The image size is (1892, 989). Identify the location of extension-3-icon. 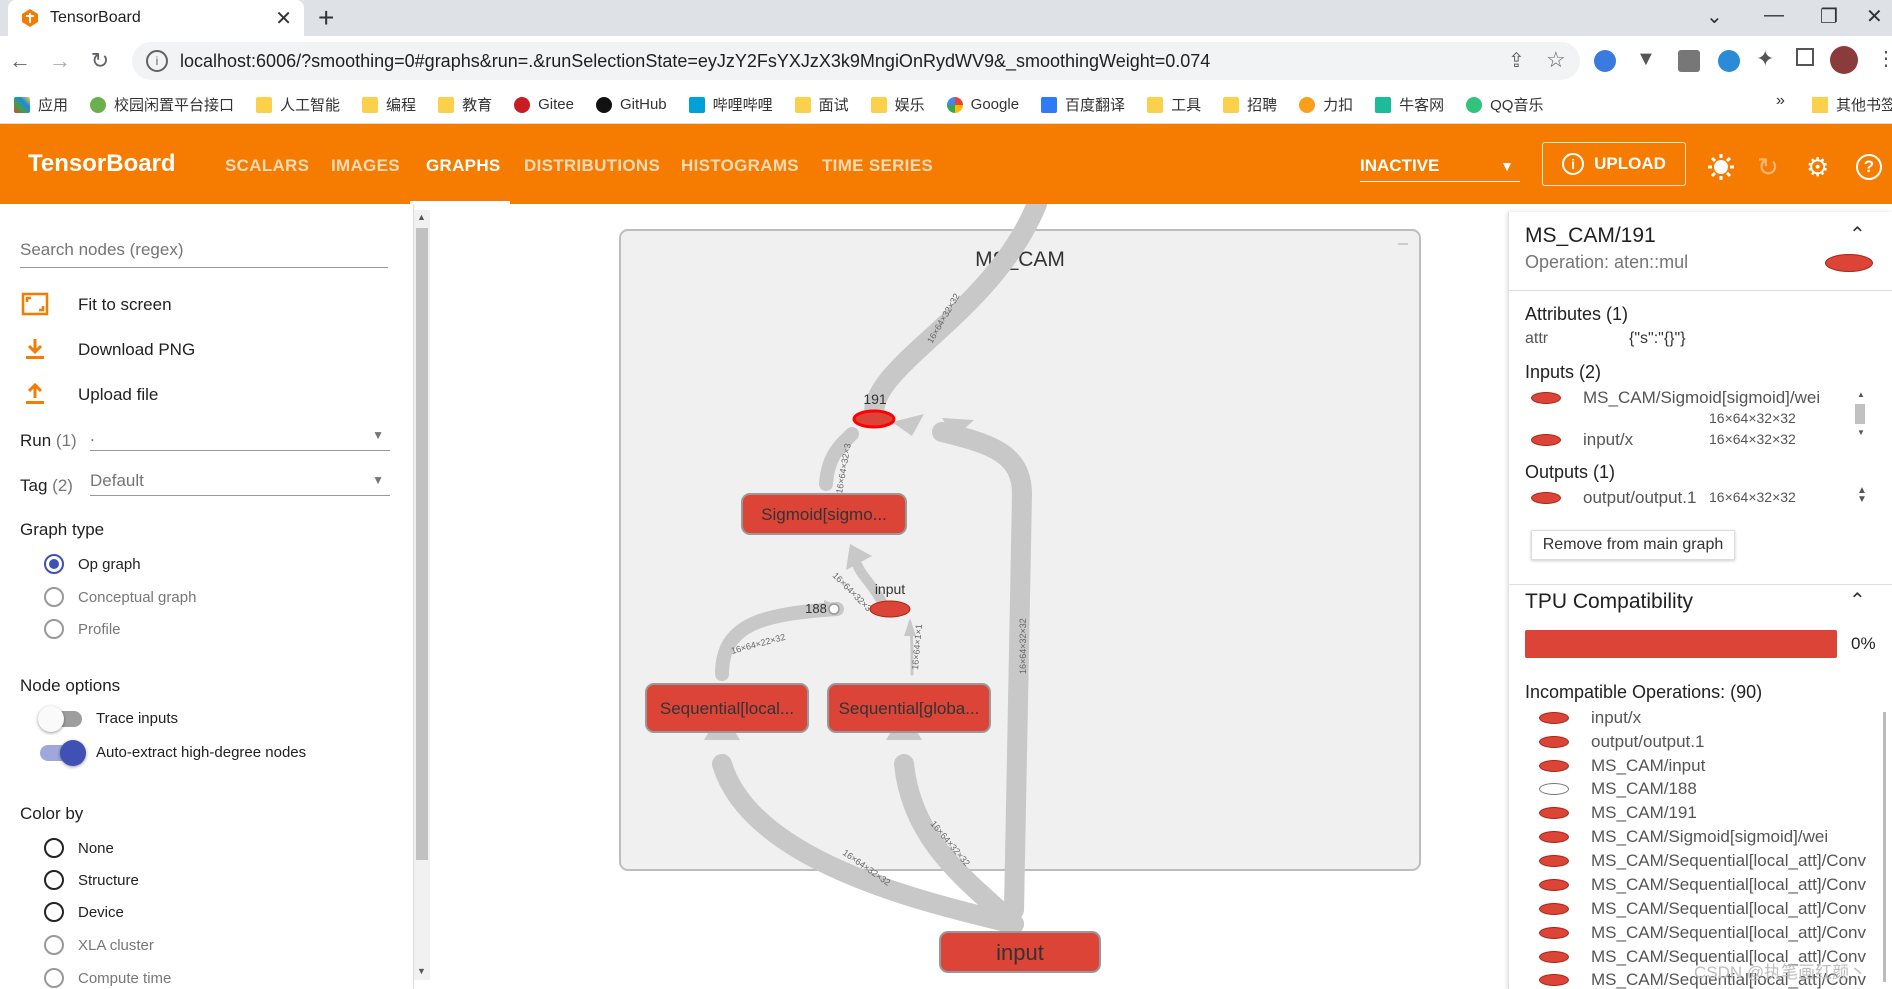
(1689, 61).